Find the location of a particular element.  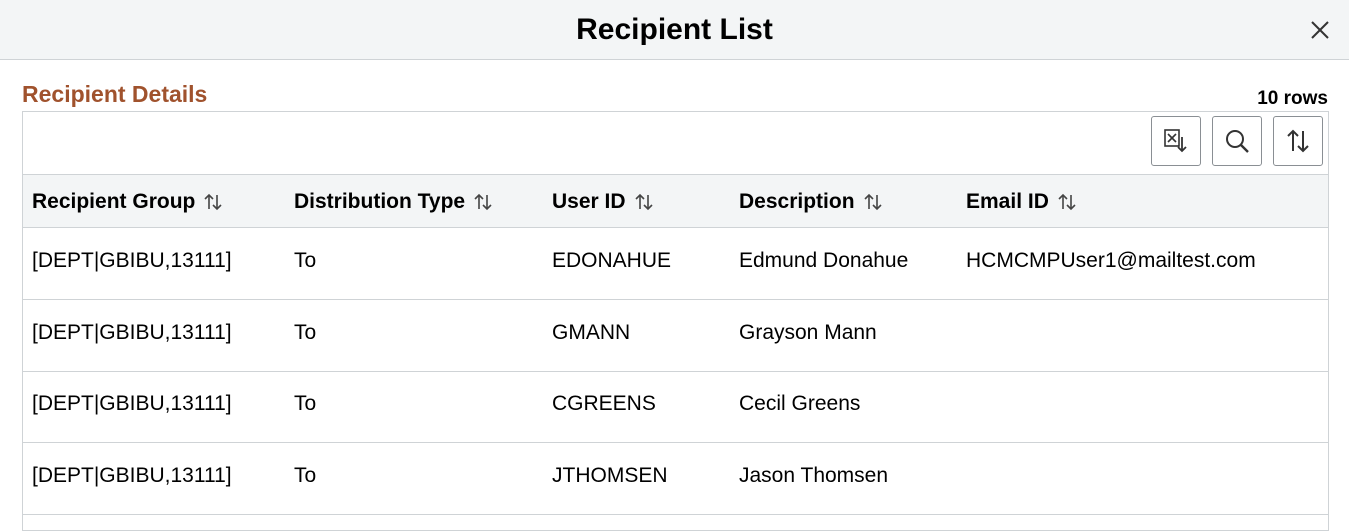

sort-icon is located at coordinates (1298, 141).